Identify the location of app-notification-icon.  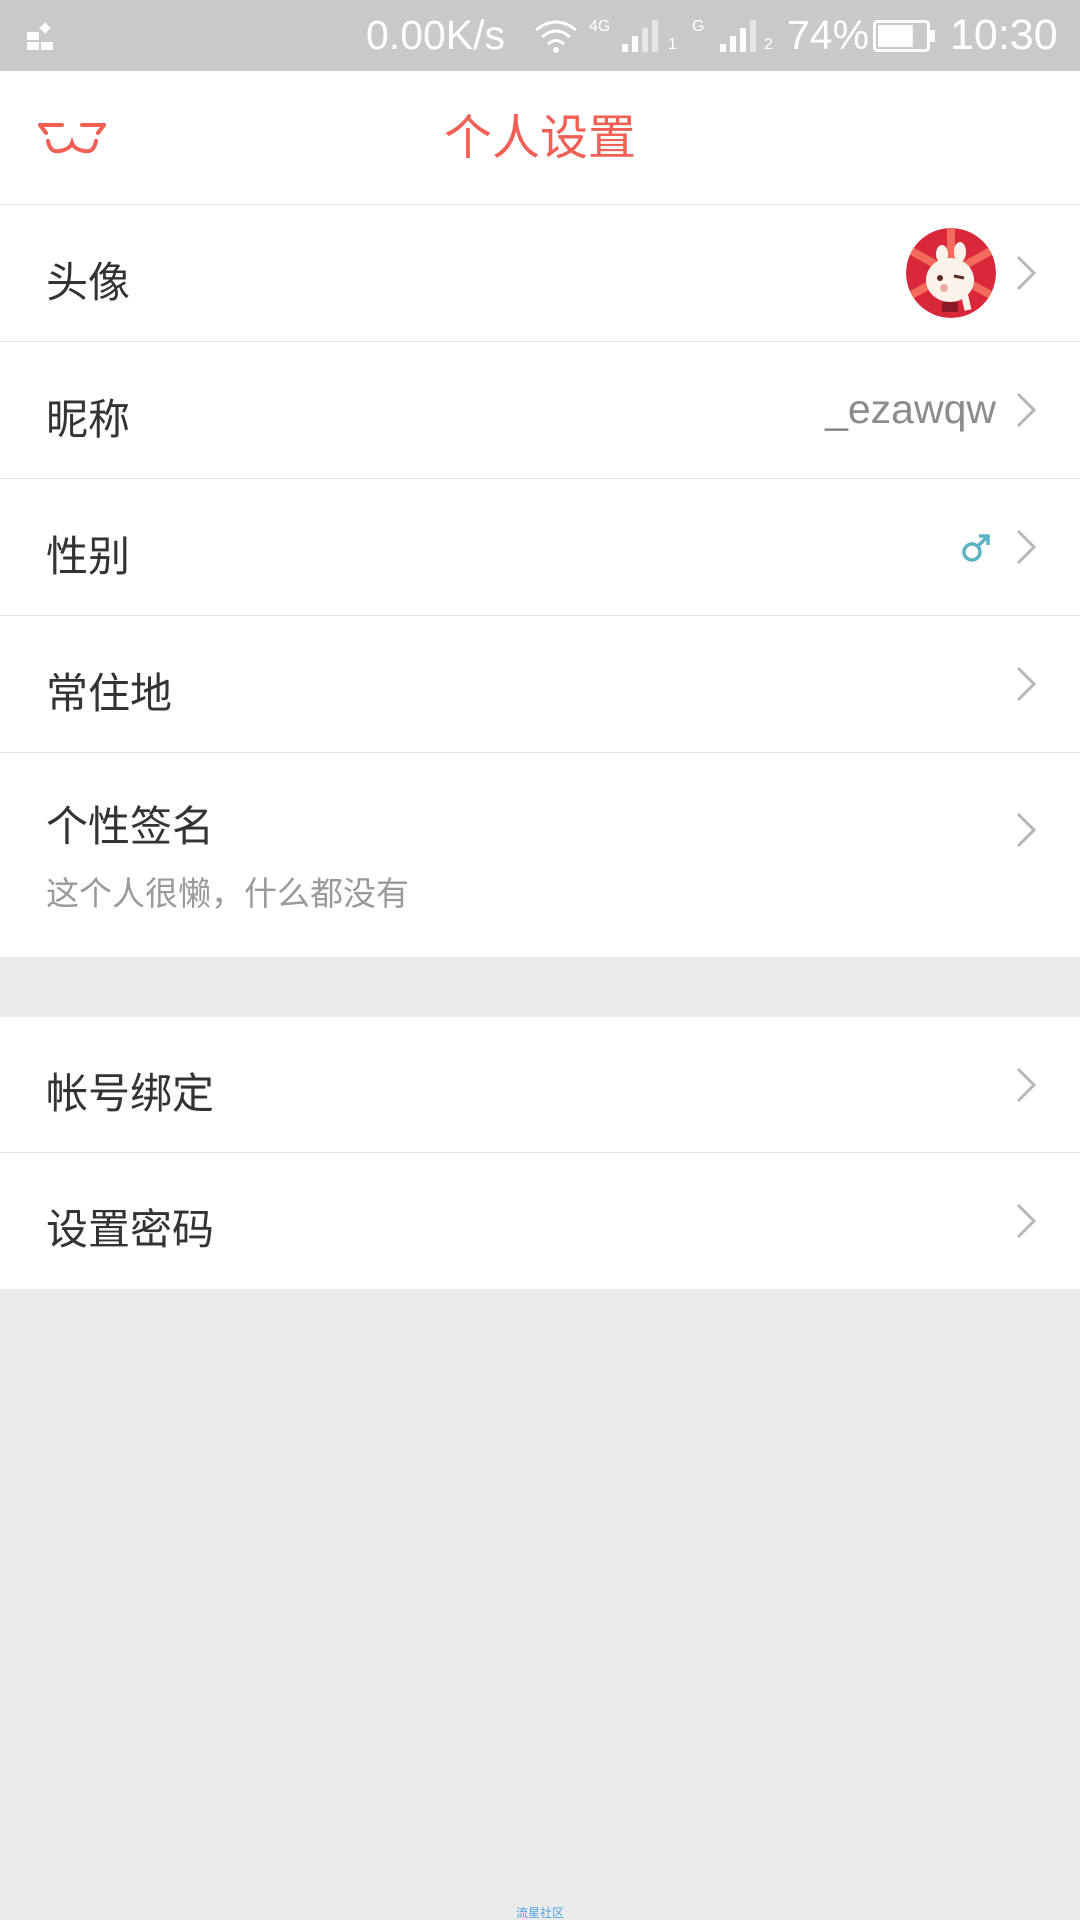
(40, 36).